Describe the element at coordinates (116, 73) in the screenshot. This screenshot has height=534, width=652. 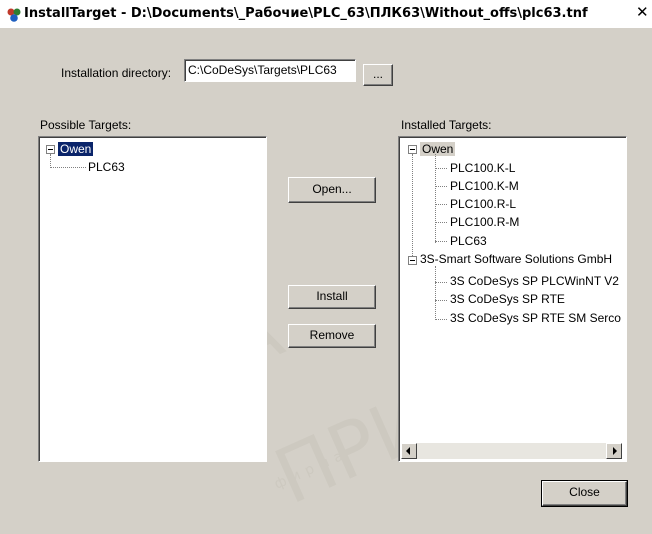
I see `installation-directory-label: Installation directory:` at that location.